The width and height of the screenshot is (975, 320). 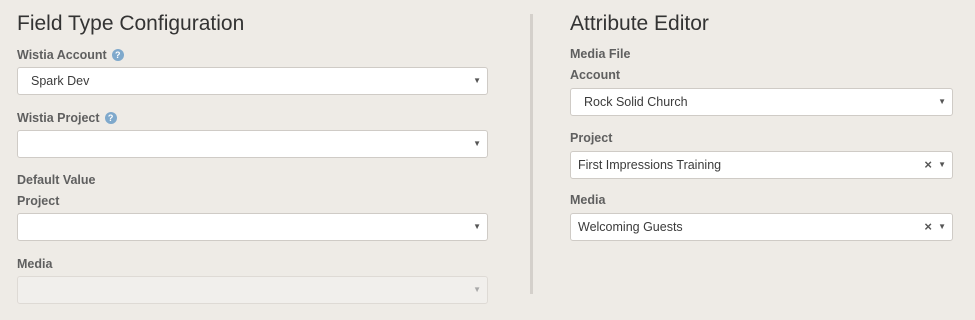 What do you see at coordinates (595, 75) in the screenshot?
I see `account-label: Account` at bounding box center [595, 75].